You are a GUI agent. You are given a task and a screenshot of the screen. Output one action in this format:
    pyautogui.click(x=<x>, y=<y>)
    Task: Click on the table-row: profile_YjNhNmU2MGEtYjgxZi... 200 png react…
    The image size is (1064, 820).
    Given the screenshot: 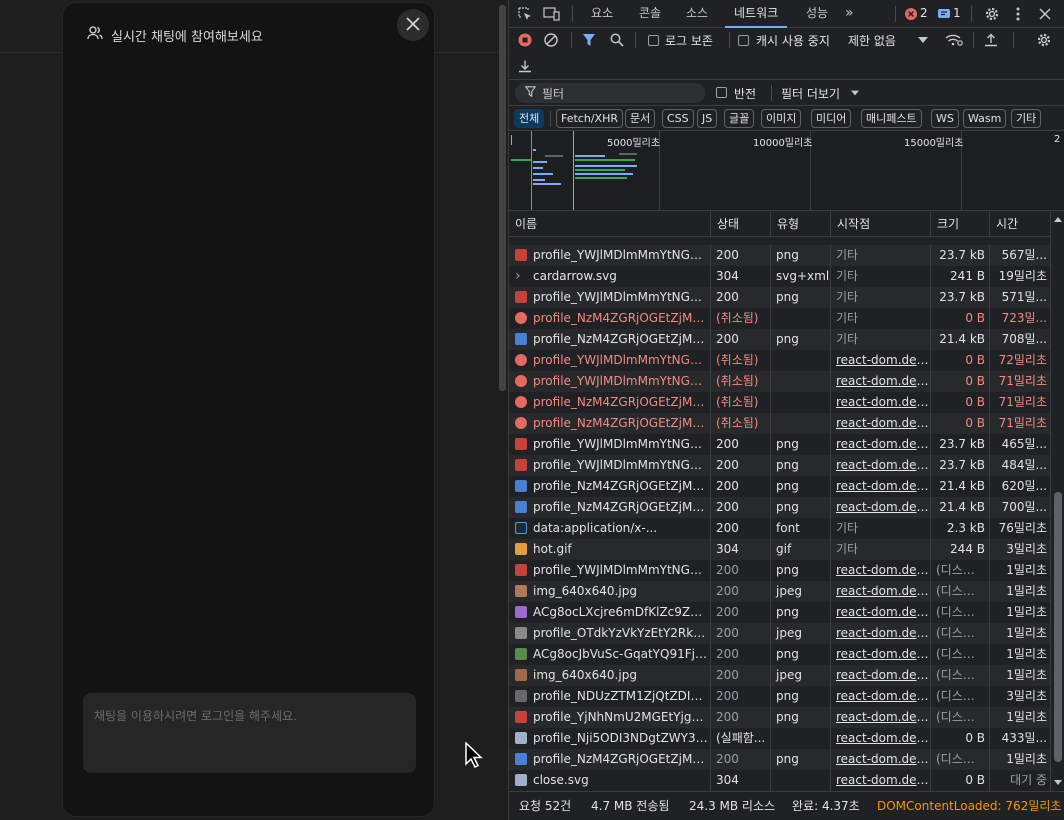 What is the action you would take?
    pyautogui.click(x=779, y=717)
    